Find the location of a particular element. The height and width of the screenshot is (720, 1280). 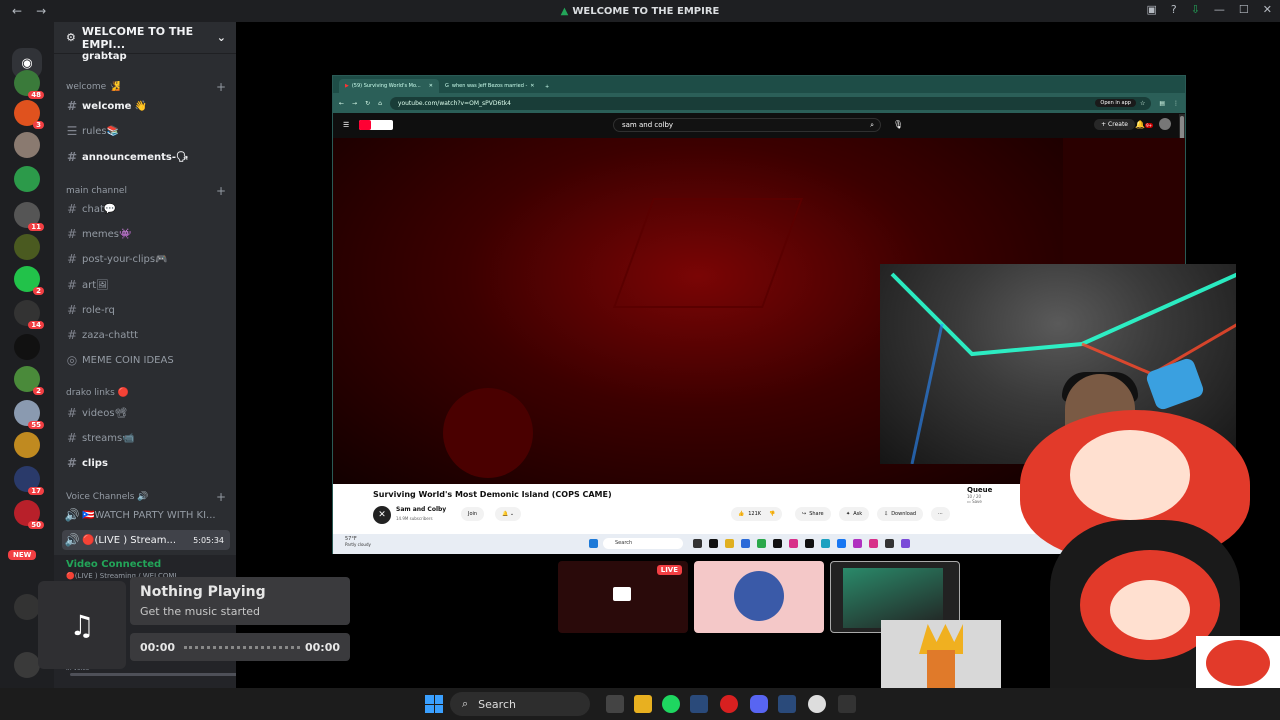

x-icon is located at coordinates (809, 543).